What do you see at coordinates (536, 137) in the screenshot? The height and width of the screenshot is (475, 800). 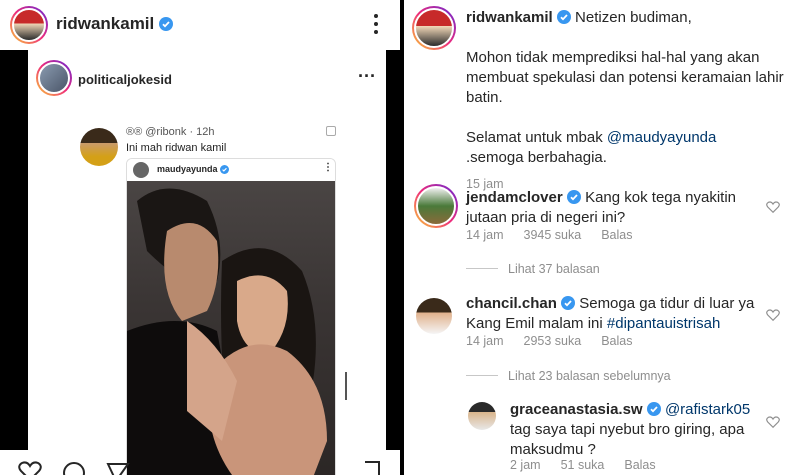 I see `caption-line-3: Selamat untuk mbak` at bounding box center [536, 137].